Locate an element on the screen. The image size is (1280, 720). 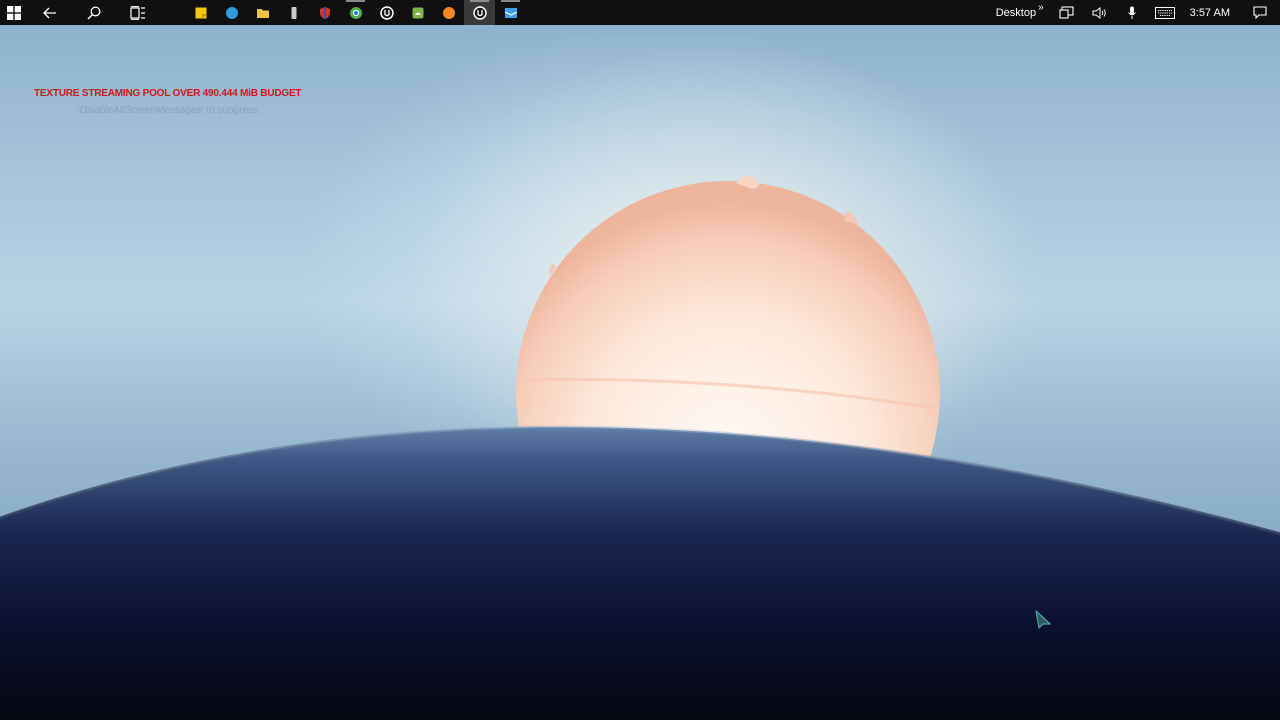
shield-app-icon is located at coordinates (324, 12).